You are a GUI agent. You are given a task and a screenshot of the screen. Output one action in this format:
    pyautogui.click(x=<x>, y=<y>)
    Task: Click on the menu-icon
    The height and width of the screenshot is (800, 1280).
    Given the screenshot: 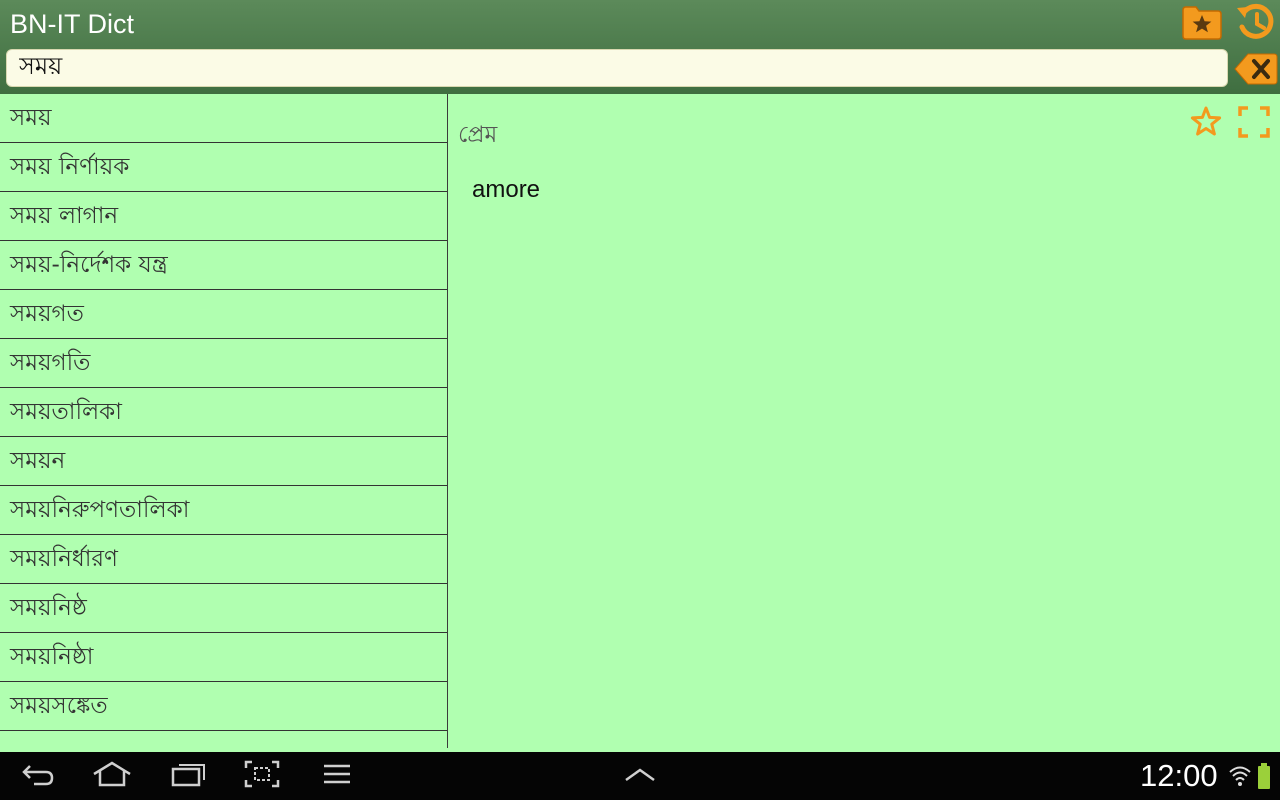 What is the action you would take?
    pyautogui.click(x=337, y=776)
    